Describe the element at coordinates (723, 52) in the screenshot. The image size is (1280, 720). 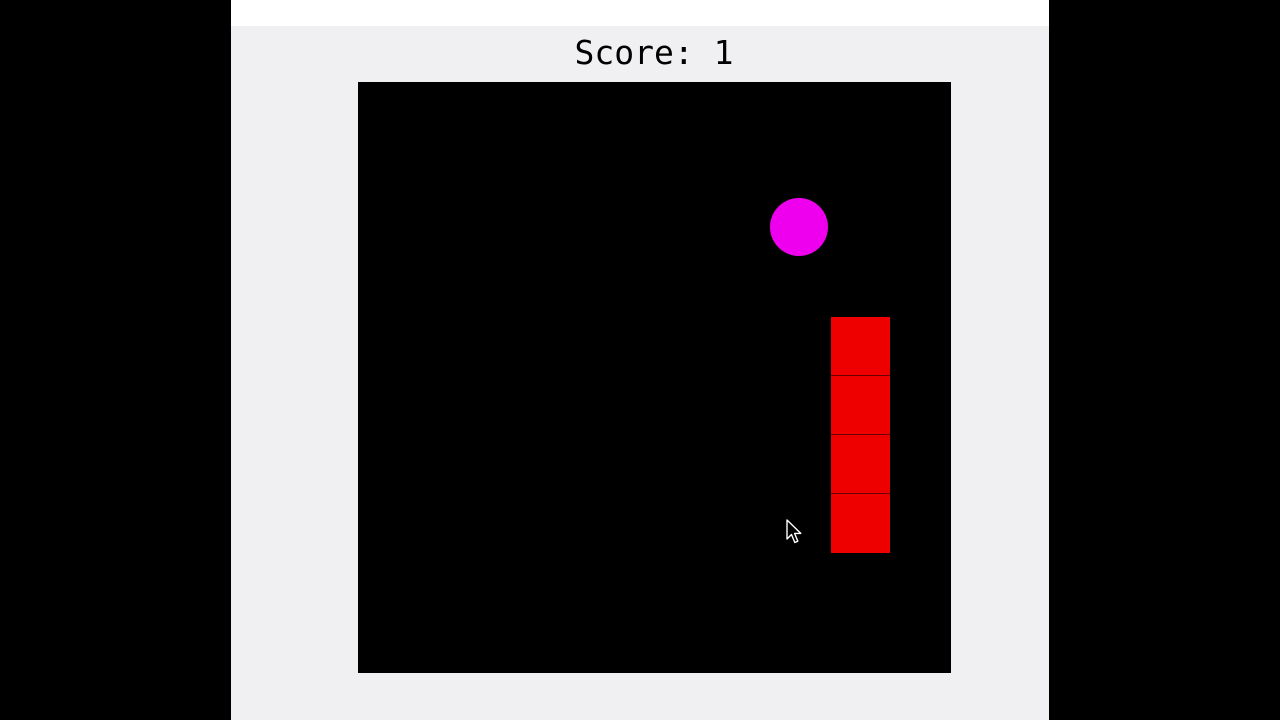
I see `score-value: 1` at that location.